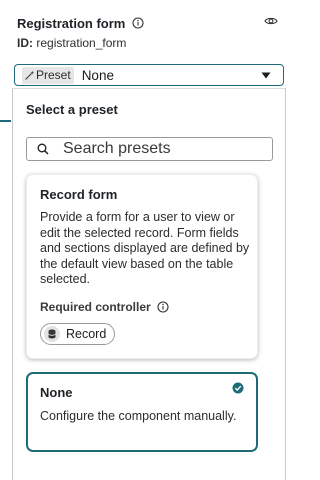 This screenshot has width=320, height=480. Describe the element at coordinates (266, 75) in the screenshot. I see `chevron-down-icon` at that location.